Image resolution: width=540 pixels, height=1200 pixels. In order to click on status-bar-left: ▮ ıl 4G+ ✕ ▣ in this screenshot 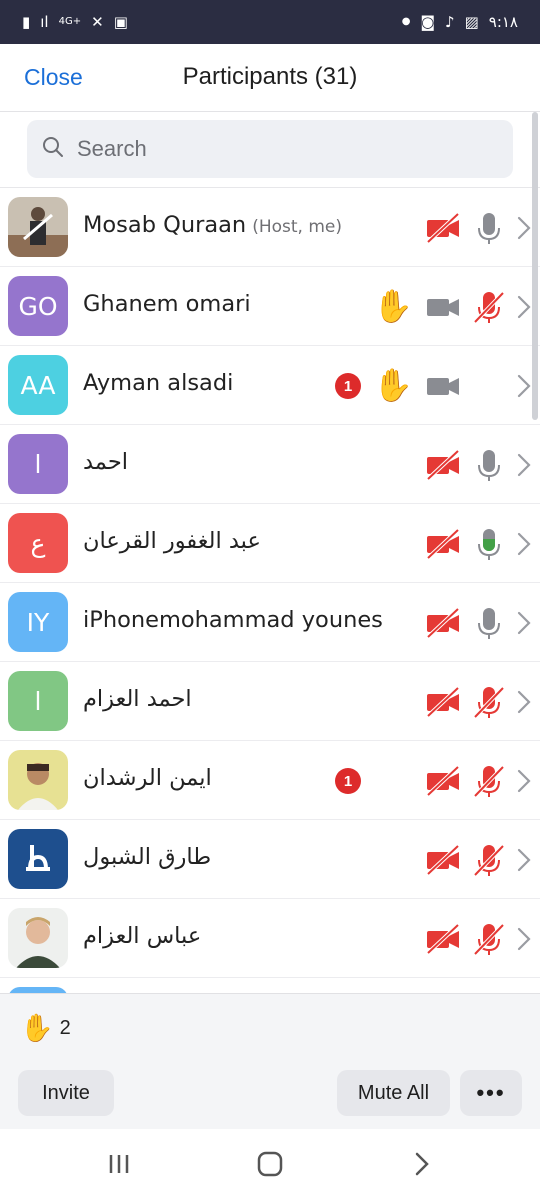, I will do `click(75, 21)`.